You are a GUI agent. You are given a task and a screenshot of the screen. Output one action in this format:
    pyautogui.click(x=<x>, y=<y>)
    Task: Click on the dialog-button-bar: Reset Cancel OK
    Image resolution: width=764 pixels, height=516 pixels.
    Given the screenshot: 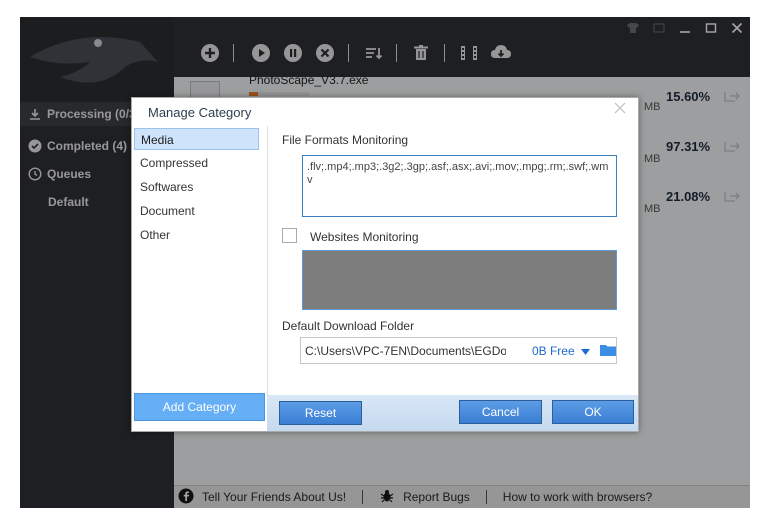 What is the action you would take?
    pyautogui.click(x=452, y=413)
    